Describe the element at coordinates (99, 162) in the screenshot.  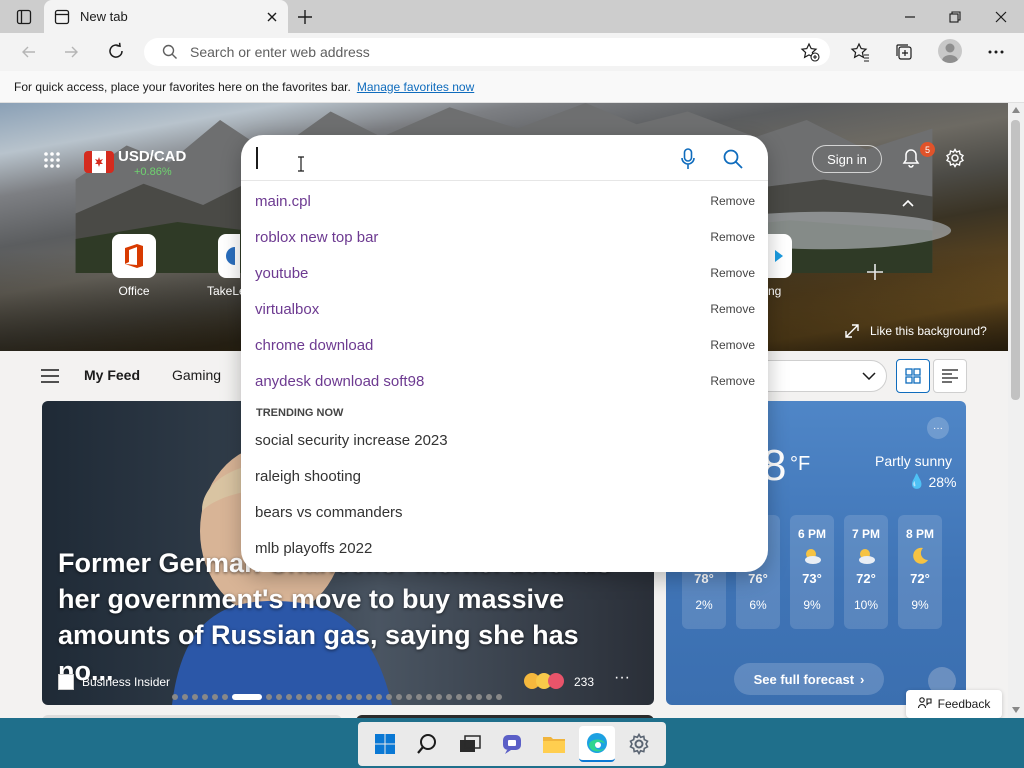
I see `canada-flag-icon` at that location.